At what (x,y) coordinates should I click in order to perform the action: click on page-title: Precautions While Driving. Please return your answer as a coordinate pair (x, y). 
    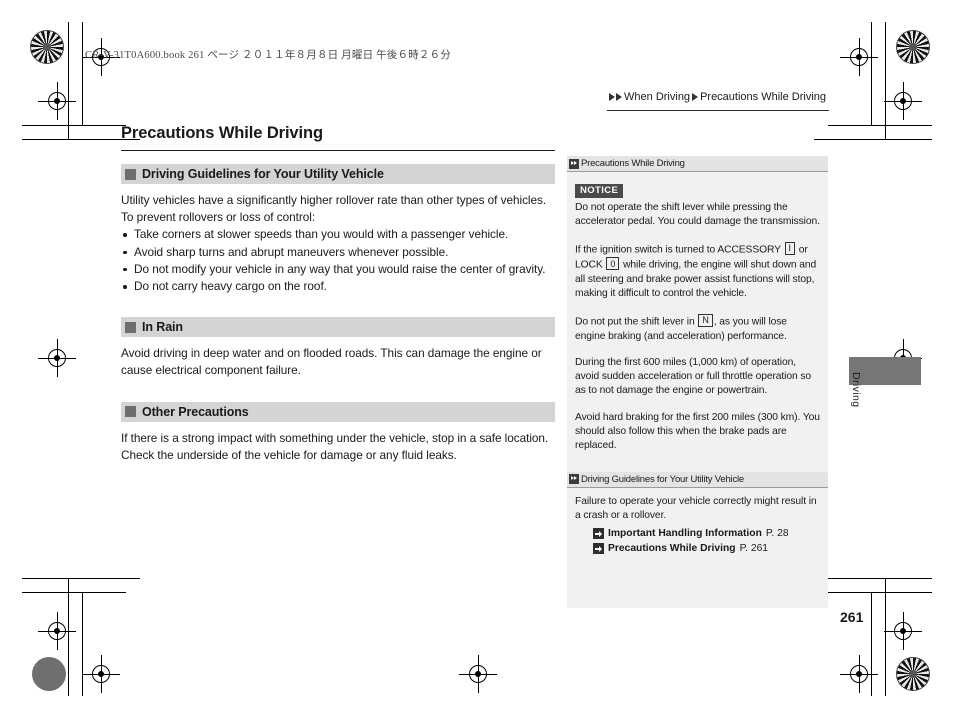
    Looking at the image, I should click on (338, 137).